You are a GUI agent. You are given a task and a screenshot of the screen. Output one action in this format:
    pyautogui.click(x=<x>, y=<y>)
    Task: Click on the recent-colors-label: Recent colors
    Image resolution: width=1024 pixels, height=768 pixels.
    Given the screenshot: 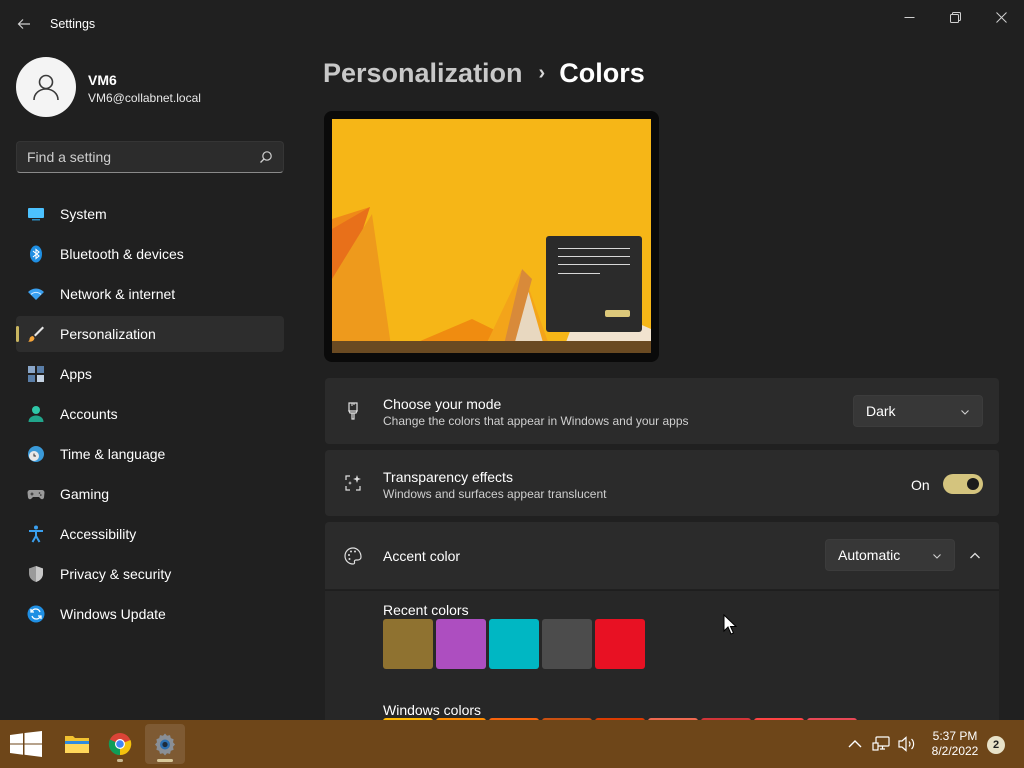 What is the action you would take?
    pyautogui.click(x=426, y=610)
    